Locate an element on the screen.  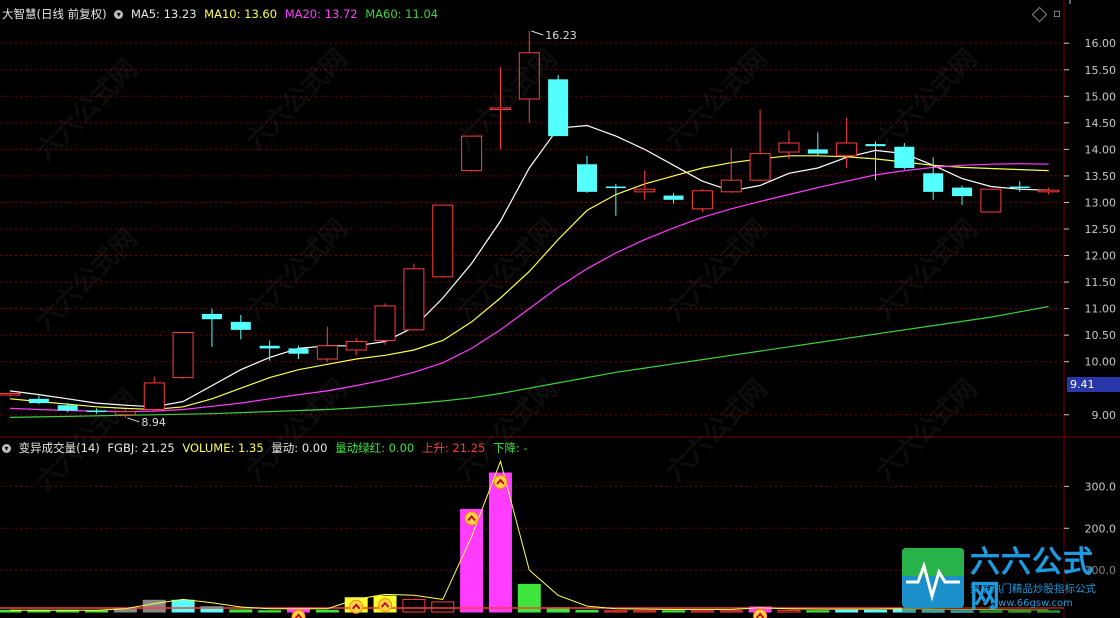
price-tick-label: 11.50 is located at coordinates (1101, 282).